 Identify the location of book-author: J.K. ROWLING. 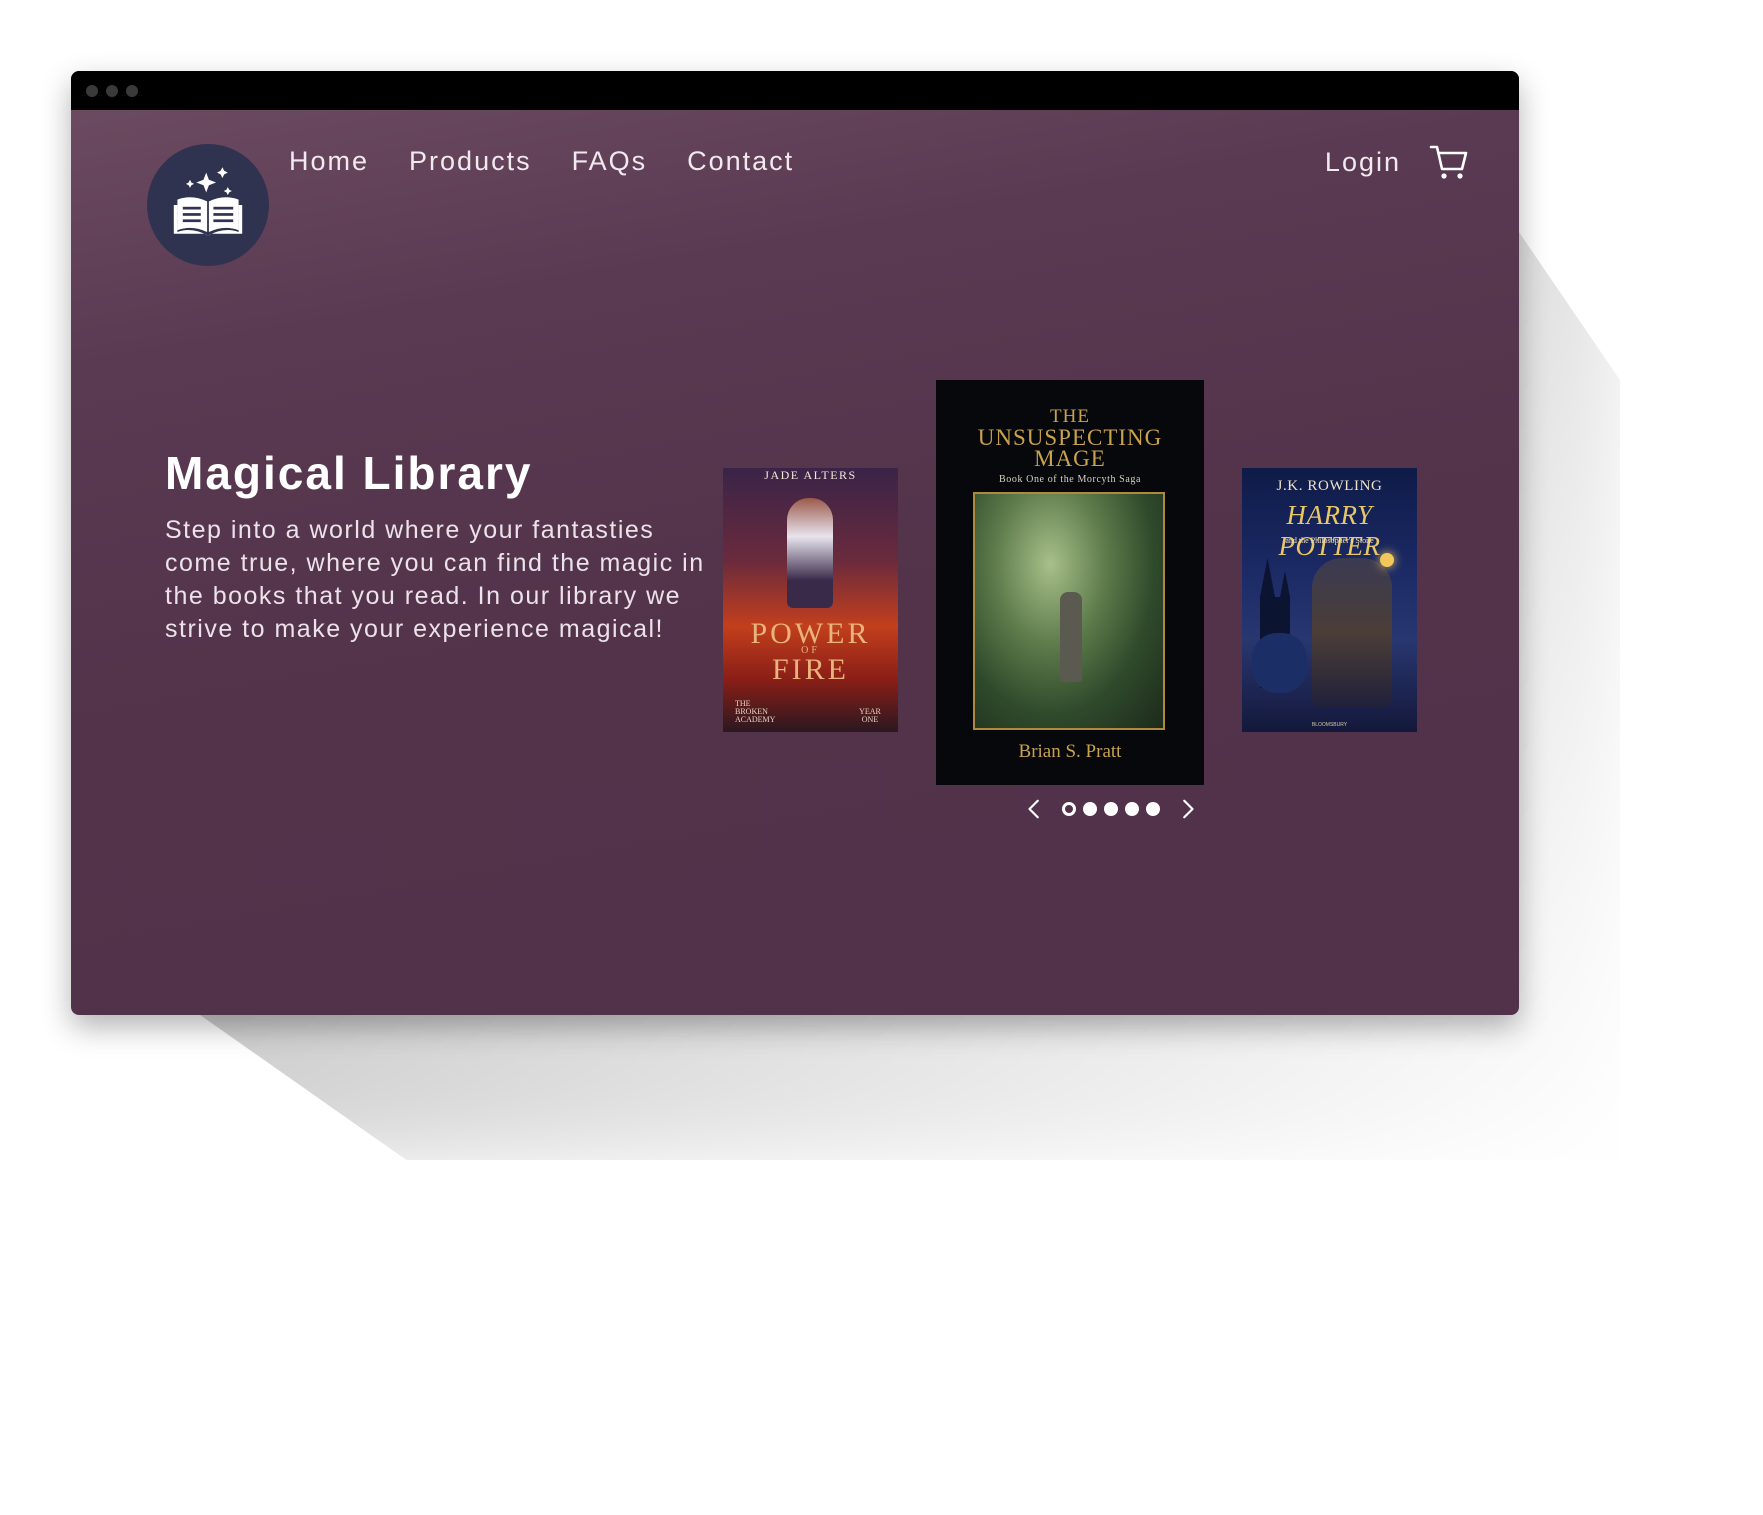
(1329, 486).